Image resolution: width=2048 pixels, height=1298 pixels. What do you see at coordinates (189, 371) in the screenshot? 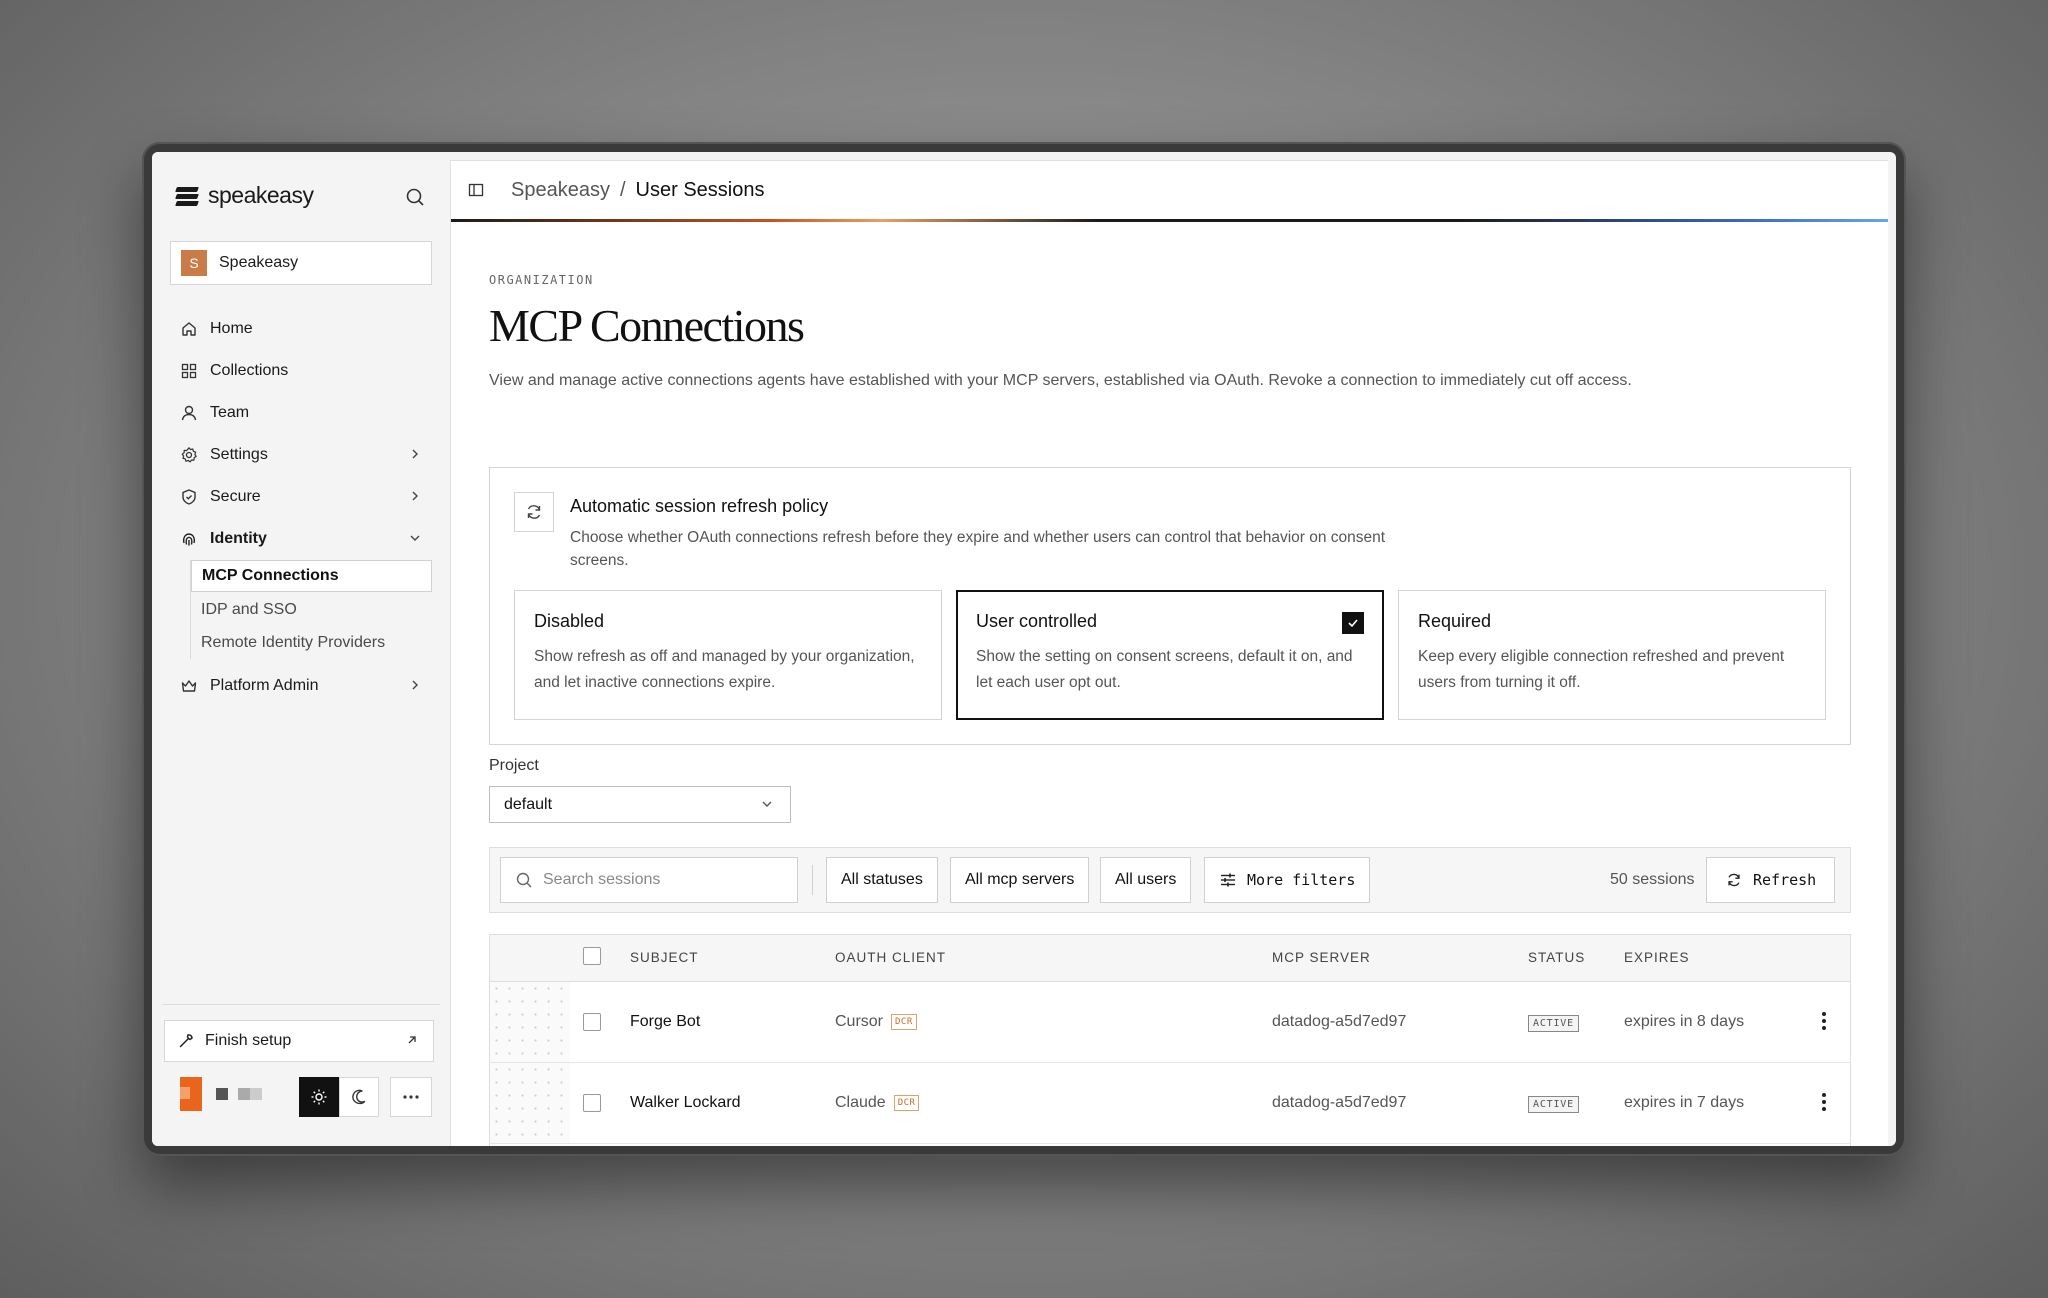
I see `grid-icon` at bounding box center [189, 371].